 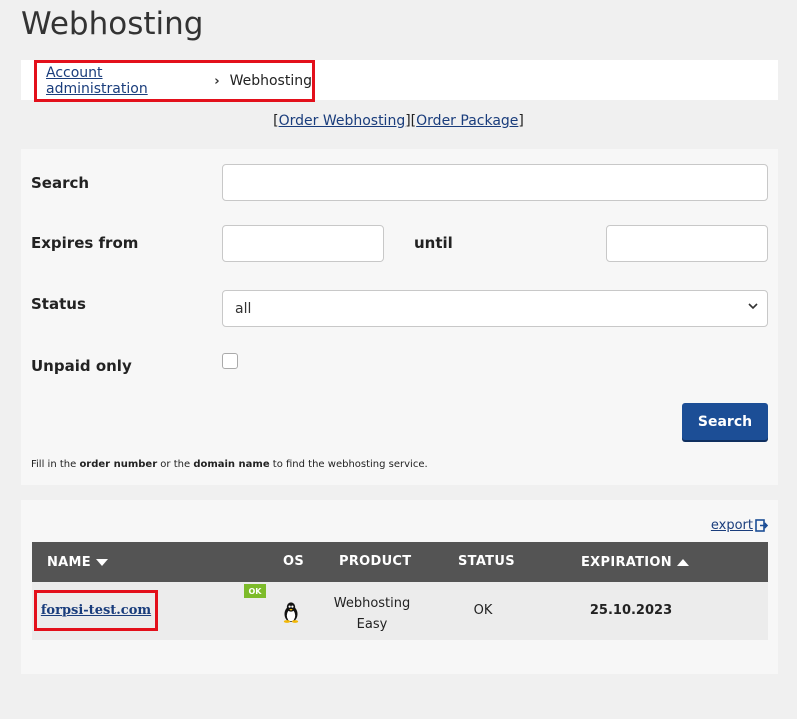 I want to click on until-label: until, so click(x=433, y=243).